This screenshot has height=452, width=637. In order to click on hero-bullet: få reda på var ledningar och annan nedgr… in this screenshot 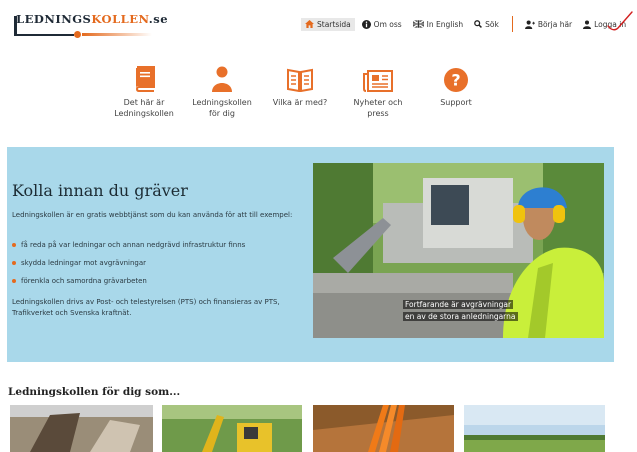, I will do `click(128, 249)`.